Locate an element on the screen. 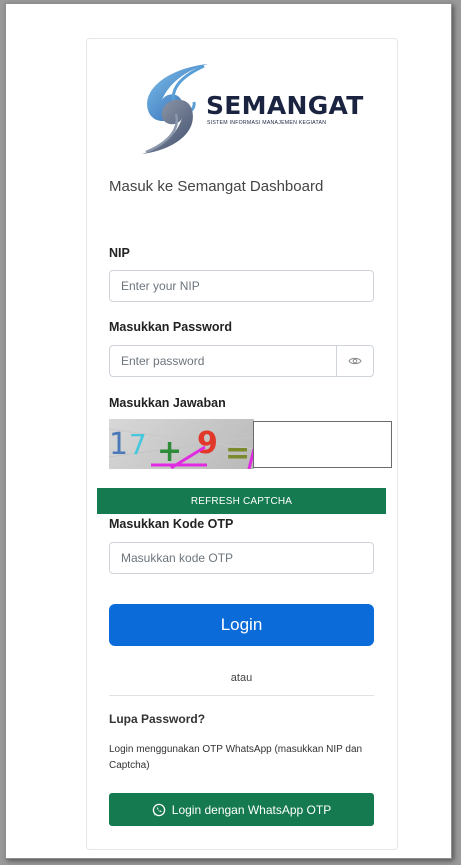 The width and height of the screenshot is (461, 865). captcha-image: 1 7 + 9 = is located at coordinates (181, 444).